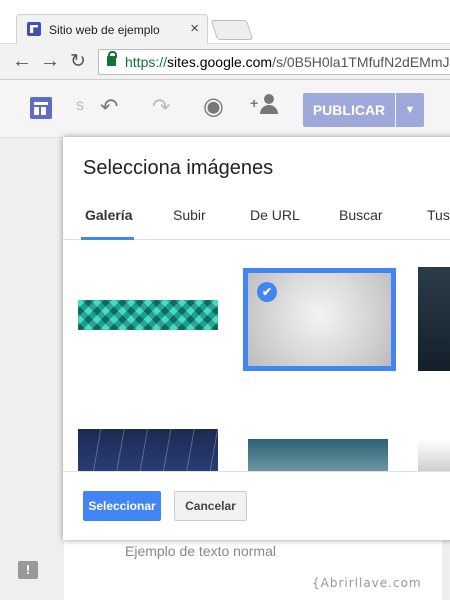 The image size is (450, 600). I want to click on gallery-image-blue-sky, so click(318, 455).